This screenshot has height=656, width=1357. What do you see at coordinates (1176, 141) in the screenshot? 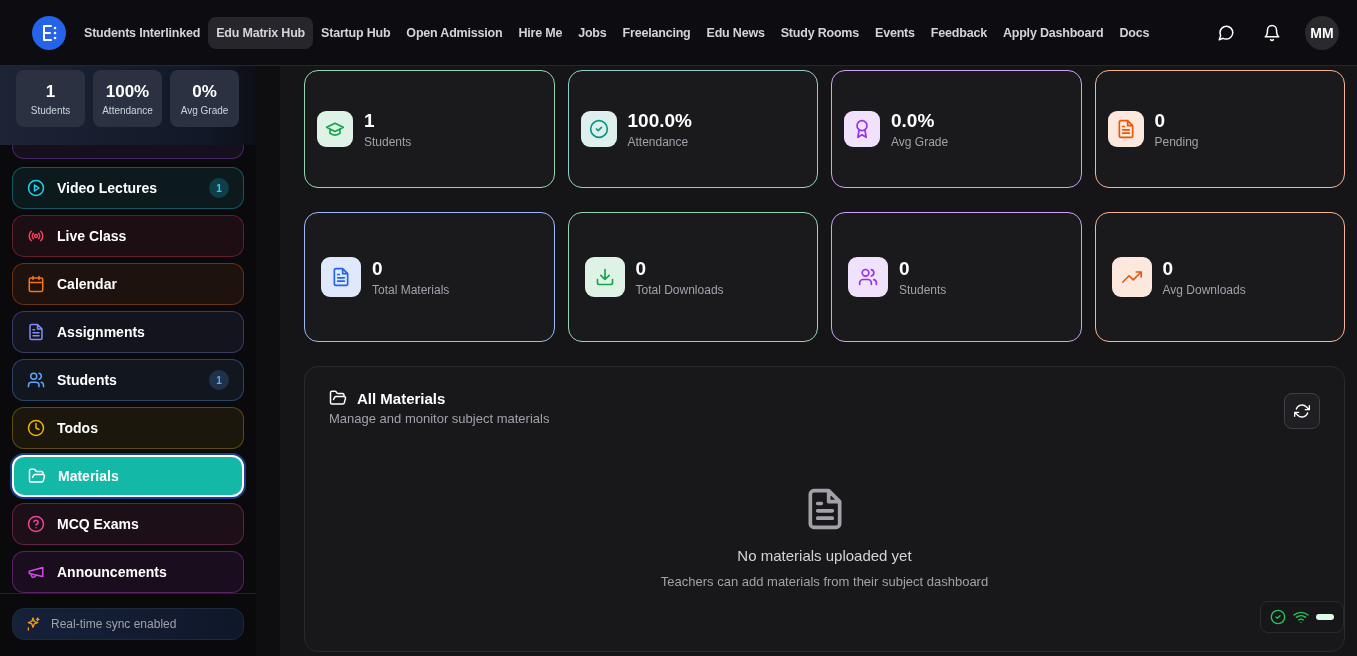
I see `stat-label: Pending` at bounding box center [1176, 141].